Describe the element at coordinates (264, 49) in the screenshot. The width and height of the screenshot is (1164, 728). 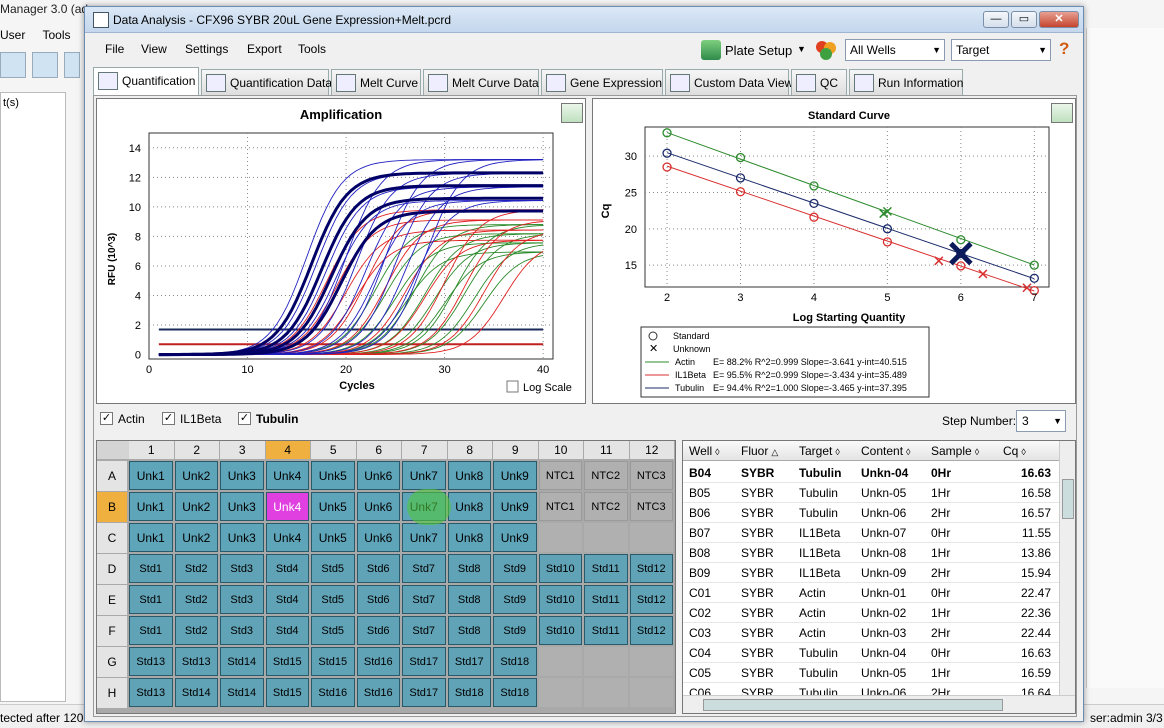
I see `menu-export: Export` at that location.